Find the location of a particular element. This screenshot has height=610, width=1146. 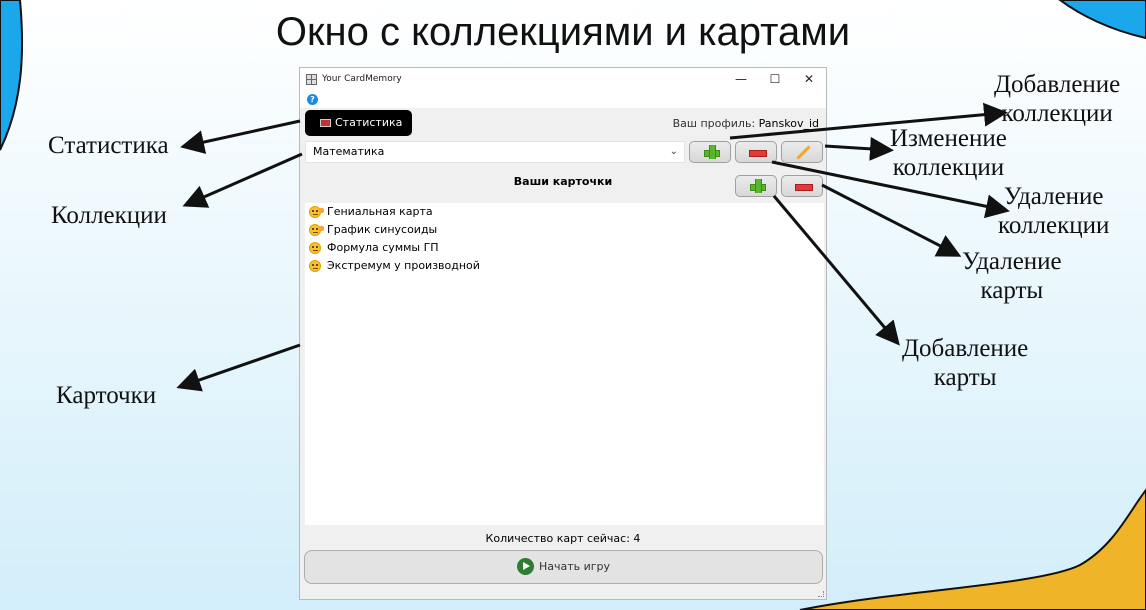

arrow-collections is located at coordinates (242, 180).